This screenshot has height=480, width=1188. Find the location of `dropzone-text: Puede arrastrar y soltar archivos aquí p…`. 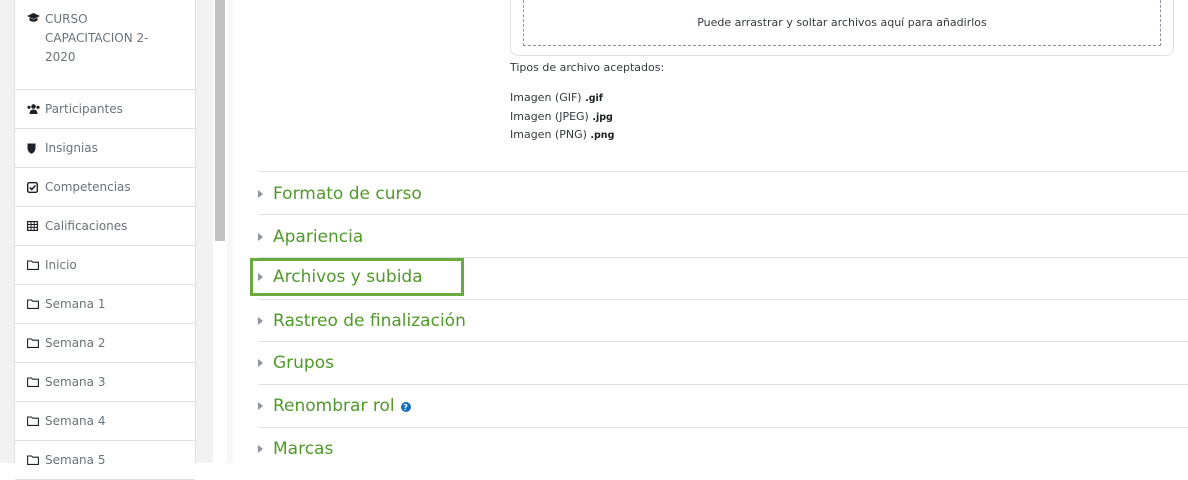

dropzone-text: Puede arrastrar y soltar archivos aquí p… is located at coordinates (842, 22).